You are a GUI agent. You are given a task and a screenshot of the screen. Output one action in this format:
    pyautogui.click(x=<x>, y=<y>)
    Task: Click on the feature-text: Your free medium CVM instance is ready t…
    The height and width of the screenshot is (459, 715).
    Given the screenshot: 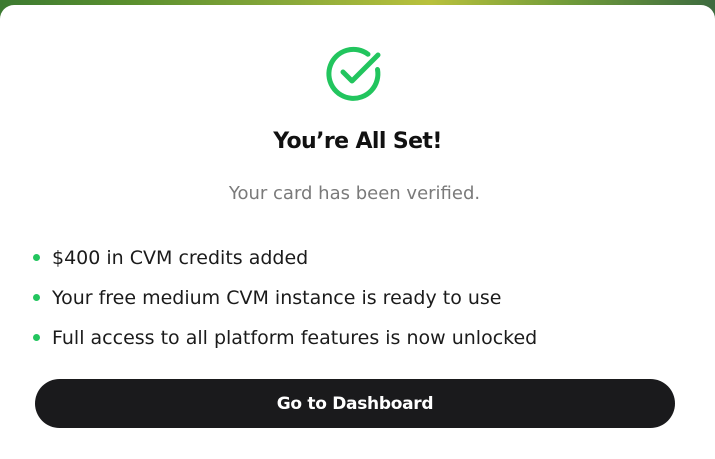 What is the action you would take?
    pyautogui.click(x=277, y=298)
    